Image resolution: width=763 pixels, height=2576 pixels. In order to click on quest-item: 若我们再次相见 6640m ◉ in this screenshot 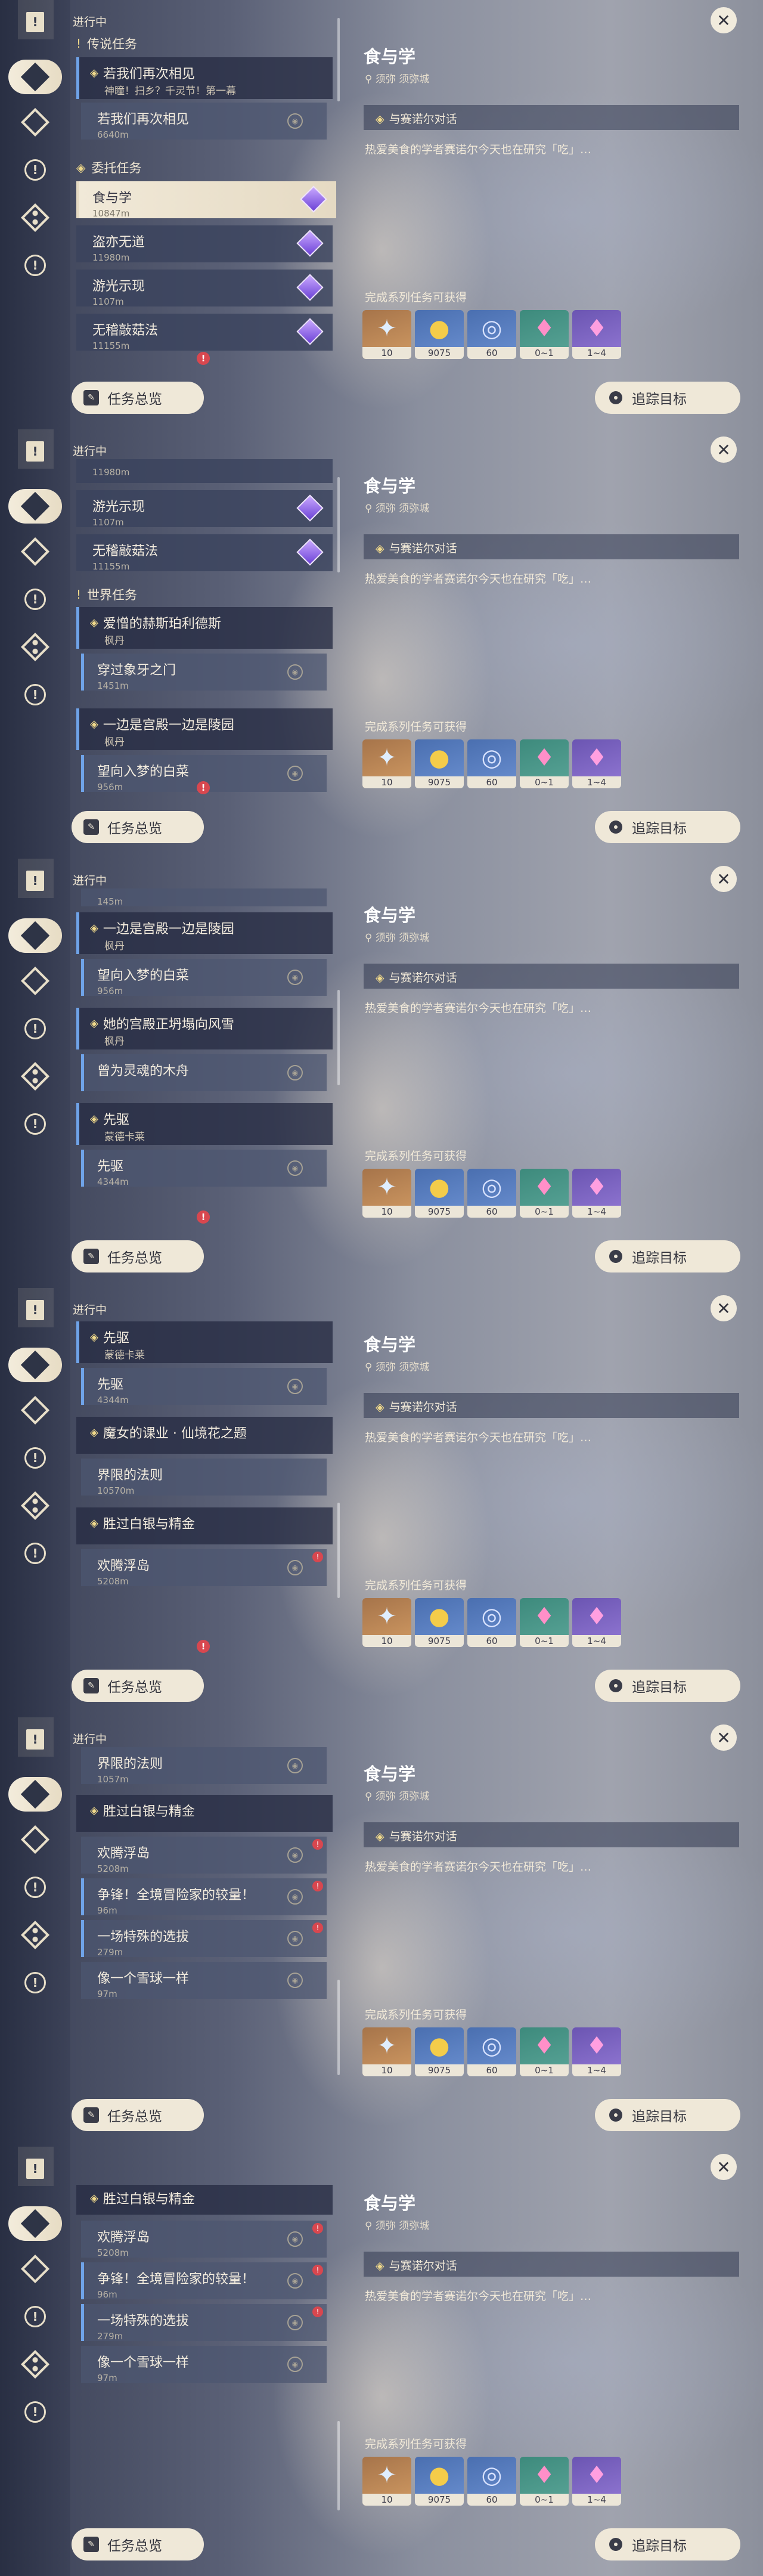, I will do `click(204, 122)`.